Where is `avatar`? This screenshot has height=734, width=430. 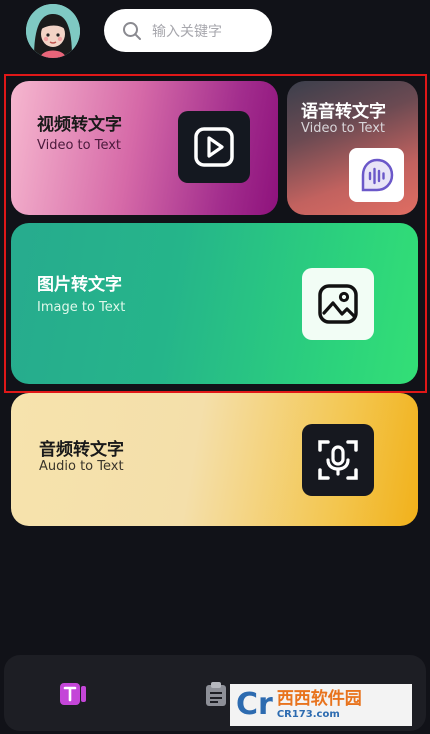
avatar is located at coordinates (53, 31).